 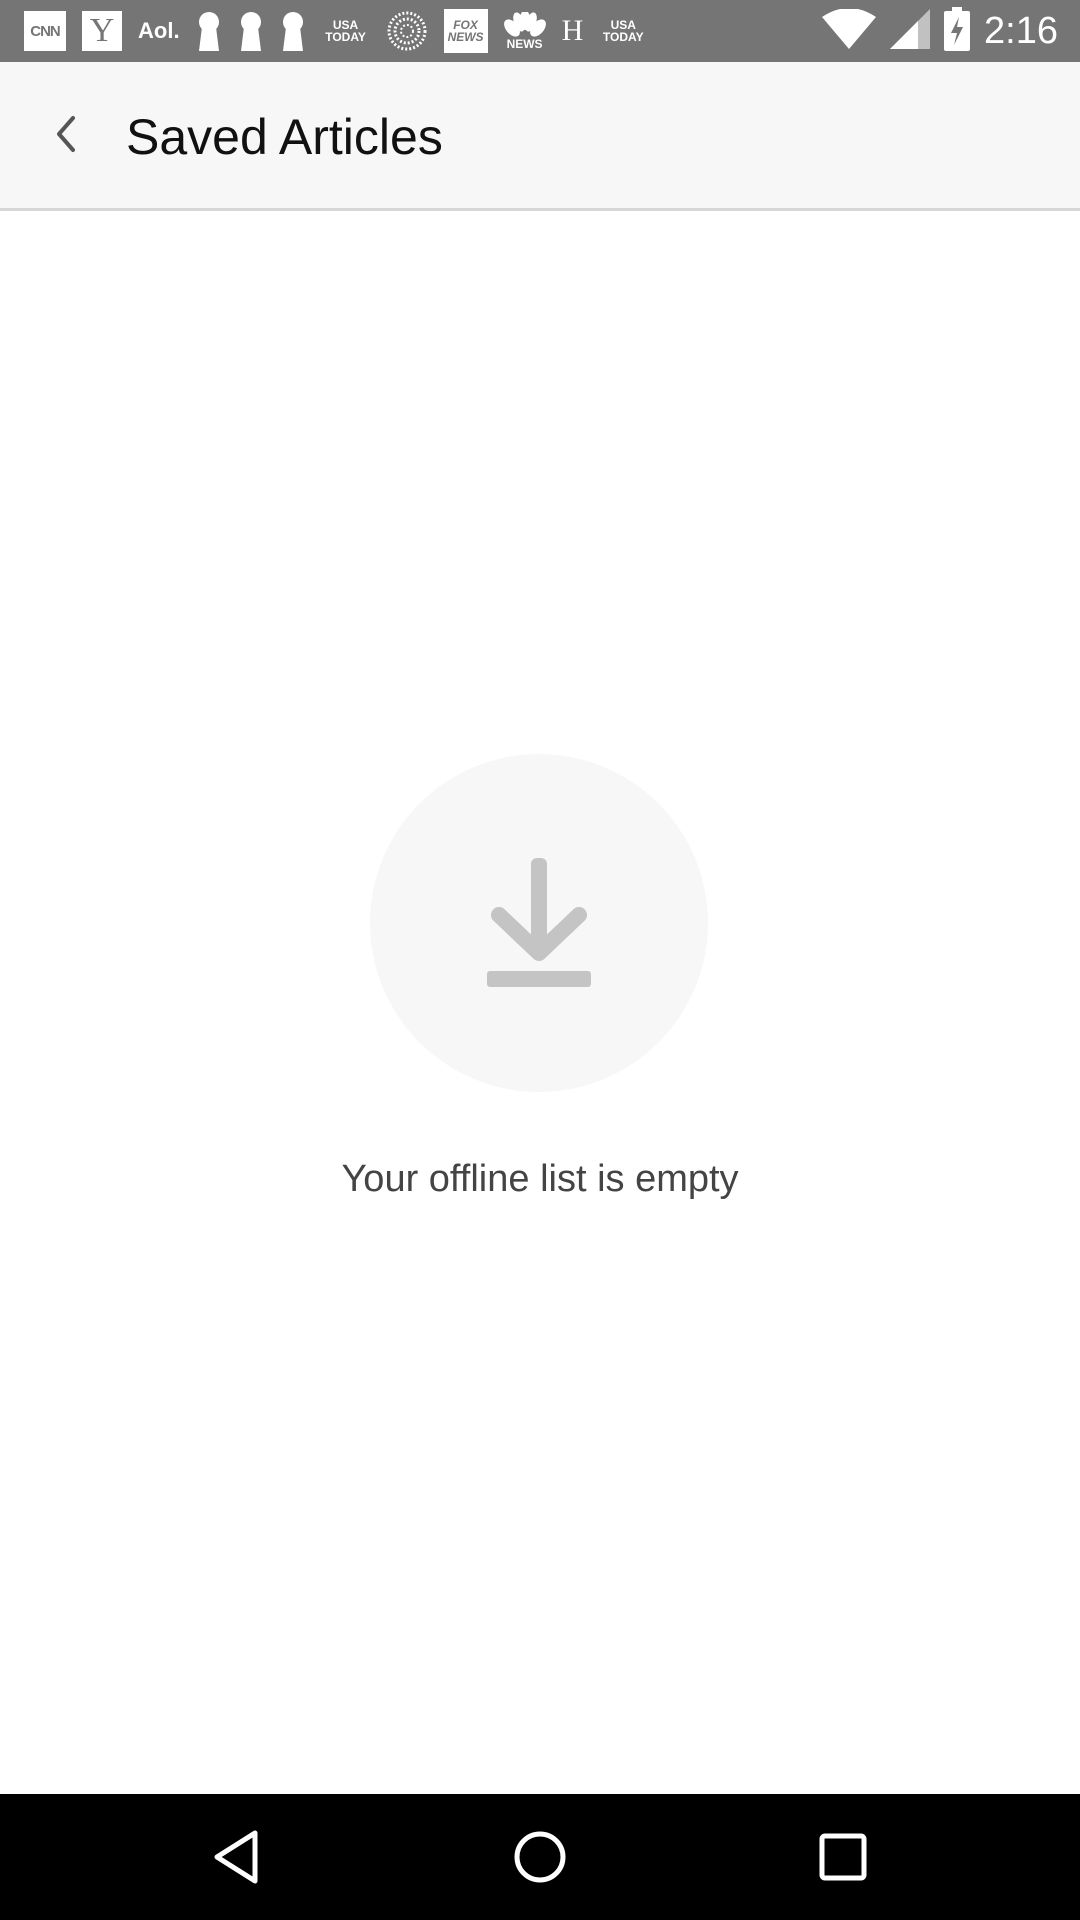 What do you see at coordinates (910, 31) in the screenshot?
I see `signal-icon` at bounding box center [910, 31].